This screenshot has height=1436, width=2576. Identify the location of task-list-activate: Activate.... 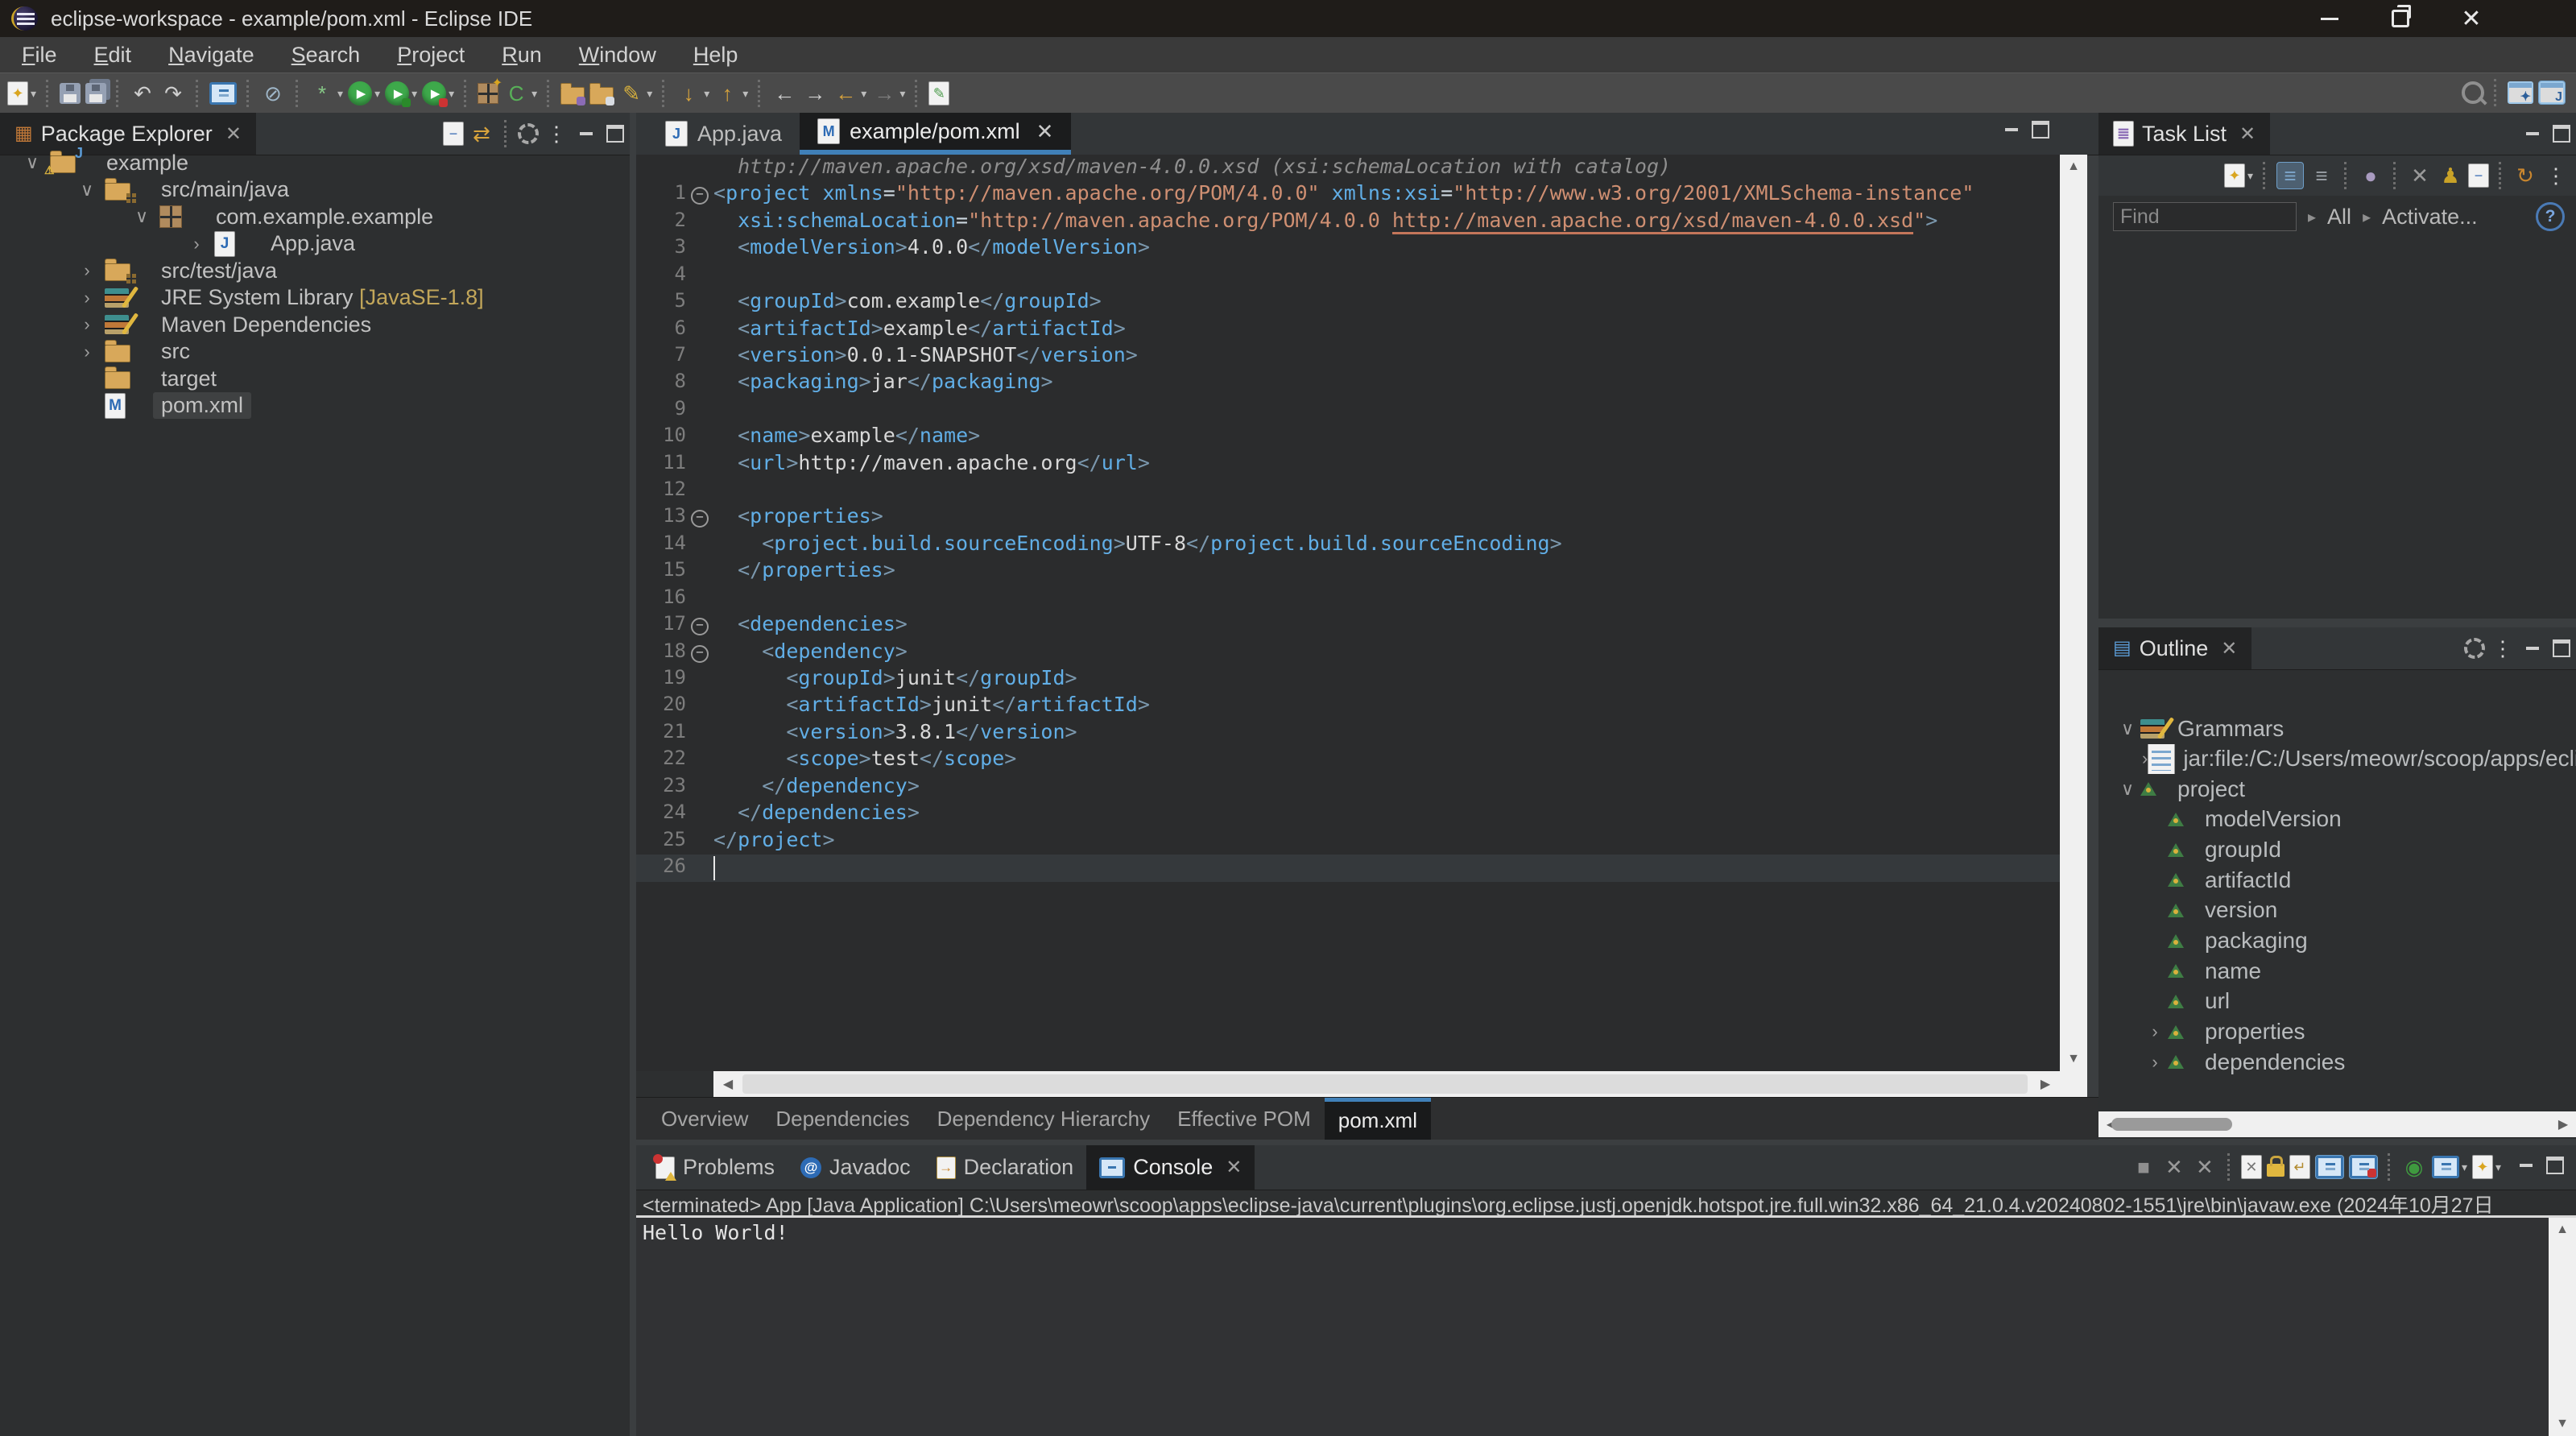
(2430, 217).